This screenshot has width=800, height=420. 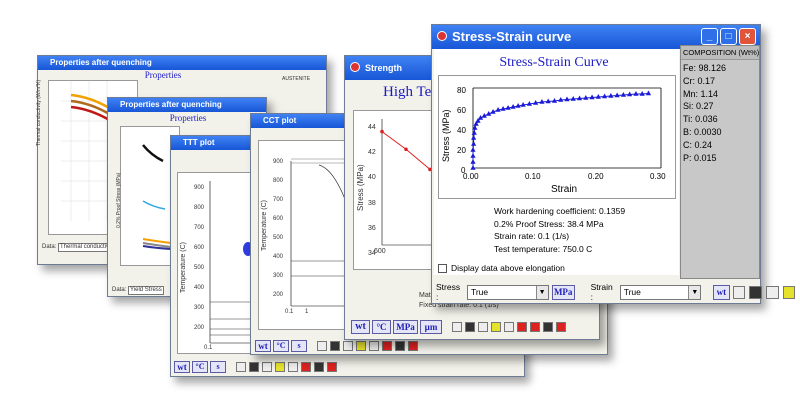 What do you see at coordinates (700, 157) in the screenshot?
I see `composition-item: P: 0.015` at bounding box center [700, 157].